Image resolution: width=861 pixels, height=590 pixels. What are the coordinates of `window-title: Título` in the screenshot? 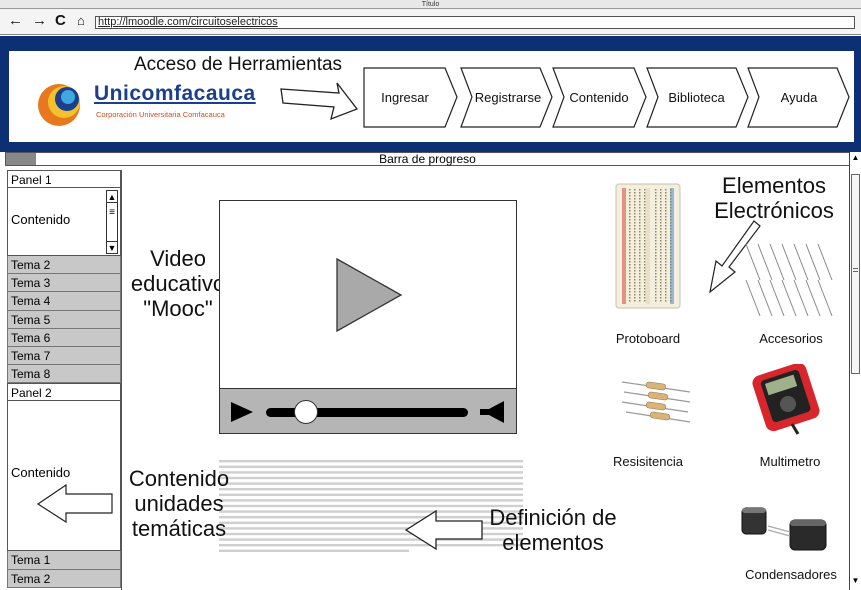 It's located at (430, 4).